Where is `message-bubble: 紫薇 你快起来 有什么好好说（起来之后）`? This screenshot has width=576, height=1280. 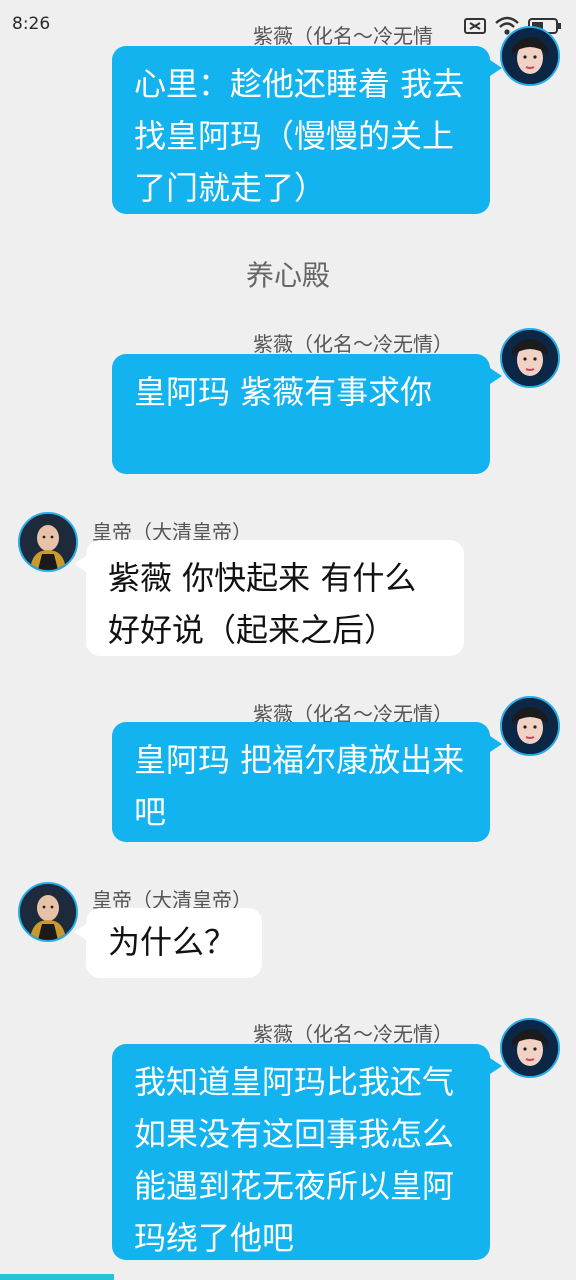 message-bubble: 紫薇 你快起来 有什么好好说（起来之后） is located at coordinates (275, 598).